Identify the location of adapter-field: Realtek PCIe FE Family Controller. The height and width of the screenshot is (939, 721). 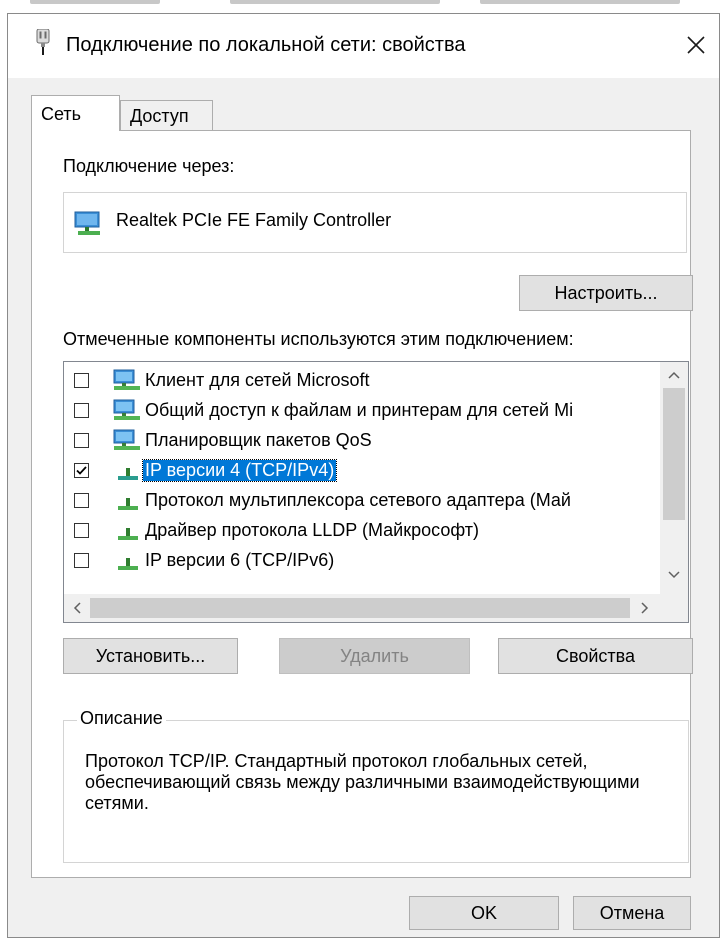
(375, 222).